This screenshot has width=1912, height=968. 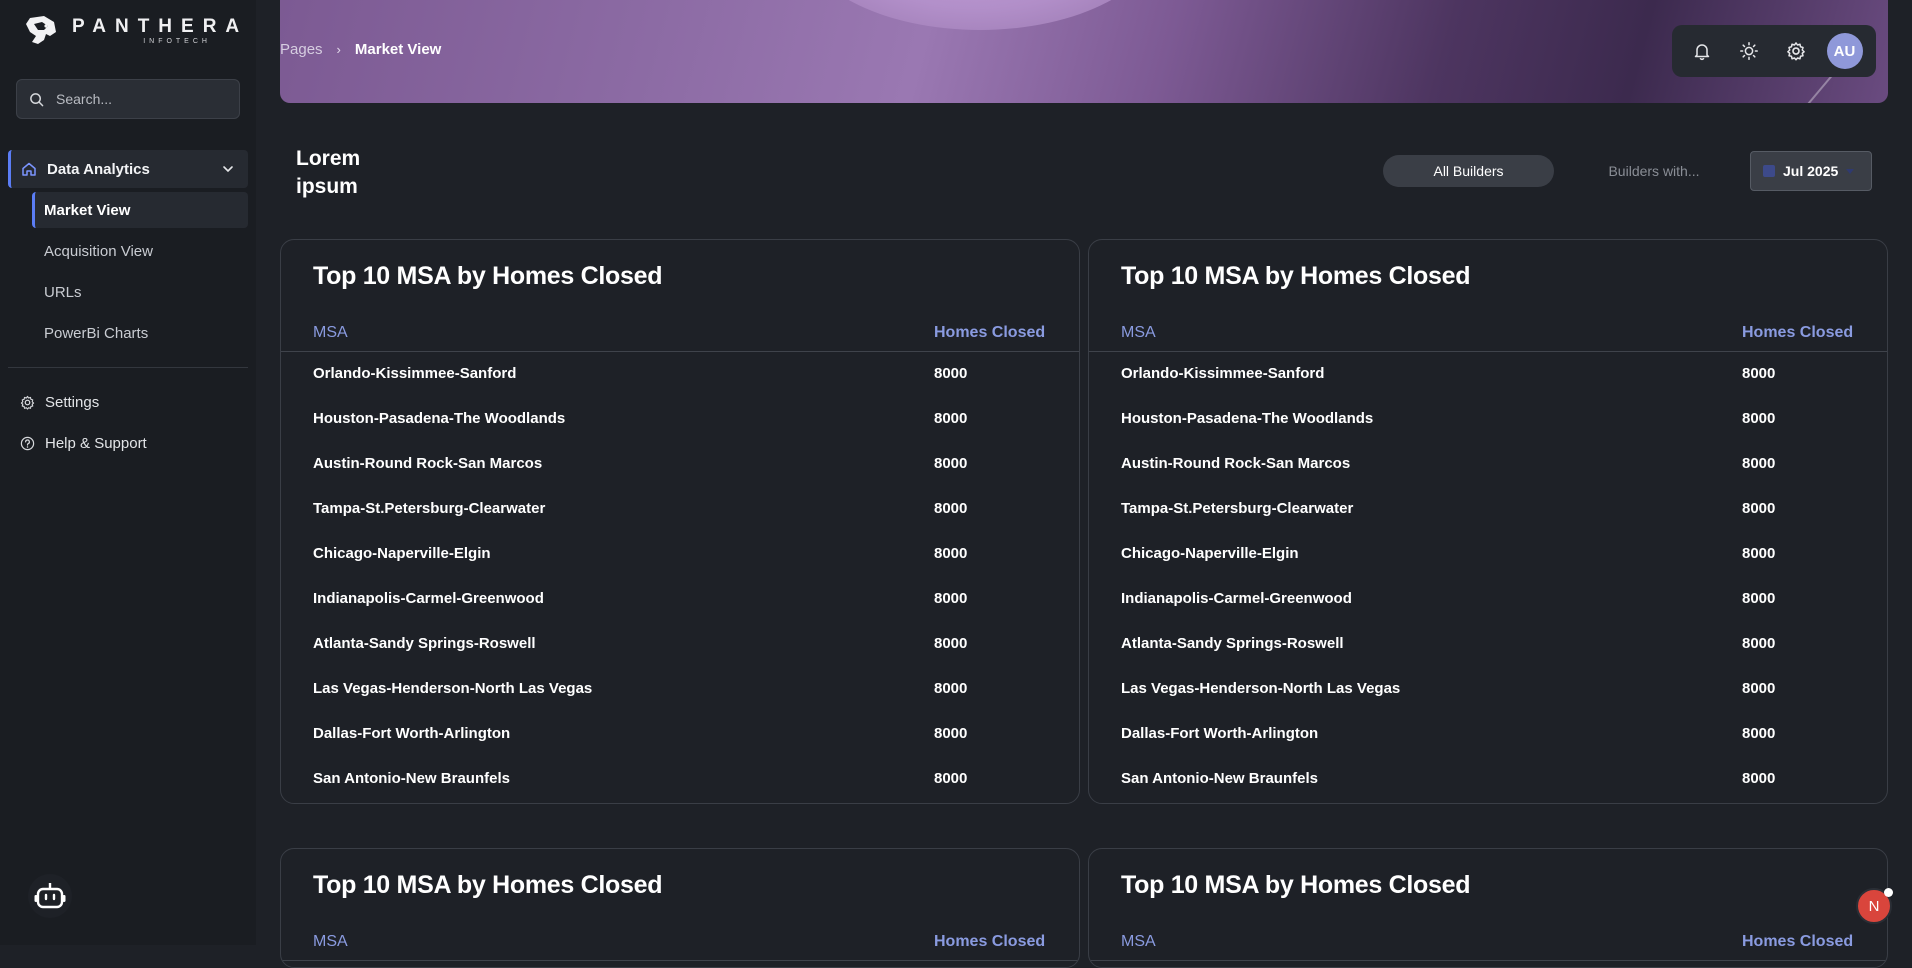 I want to click on search-input, so click(x=136, y=99).